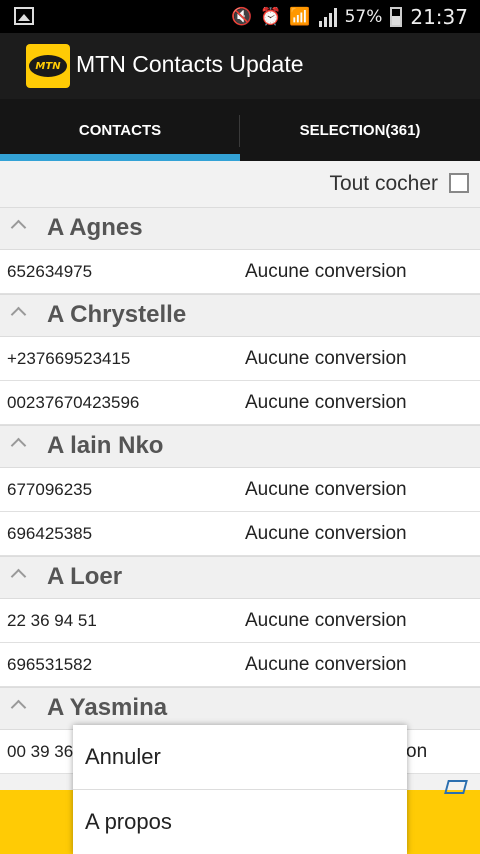 The height and width of the screenshot is (854, 480). What do you see at coordinates (240, 315) in the screenshot?
I see `contact-group-header: A Chrystelle` at bounding box center [240, 315].